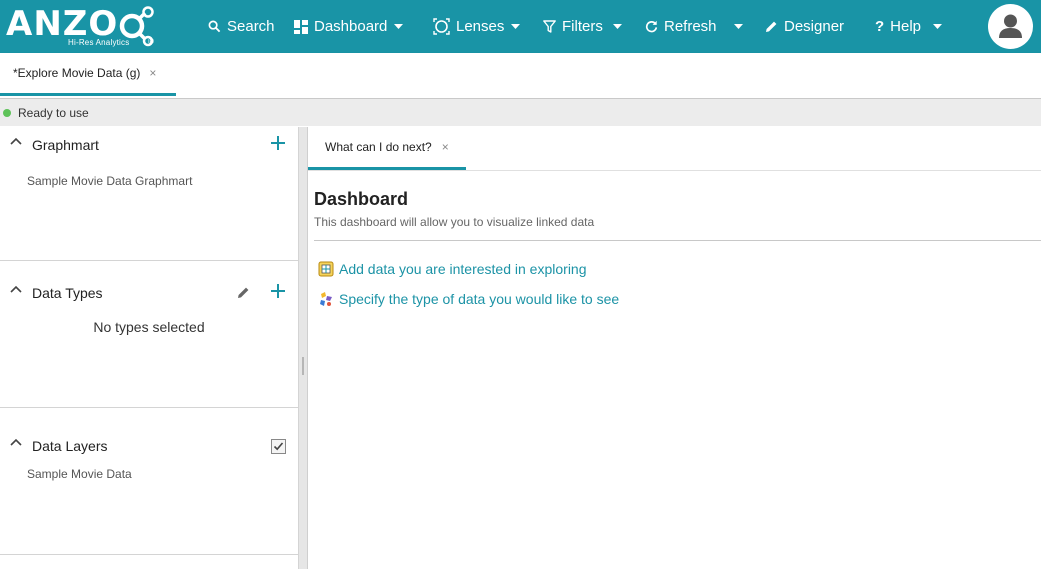 The width and height of the screenshot is (1041, 569). Describe the element at coordinates (149, 144) in the screenshot. I see `graphmart-header: Graphmart` at that location.